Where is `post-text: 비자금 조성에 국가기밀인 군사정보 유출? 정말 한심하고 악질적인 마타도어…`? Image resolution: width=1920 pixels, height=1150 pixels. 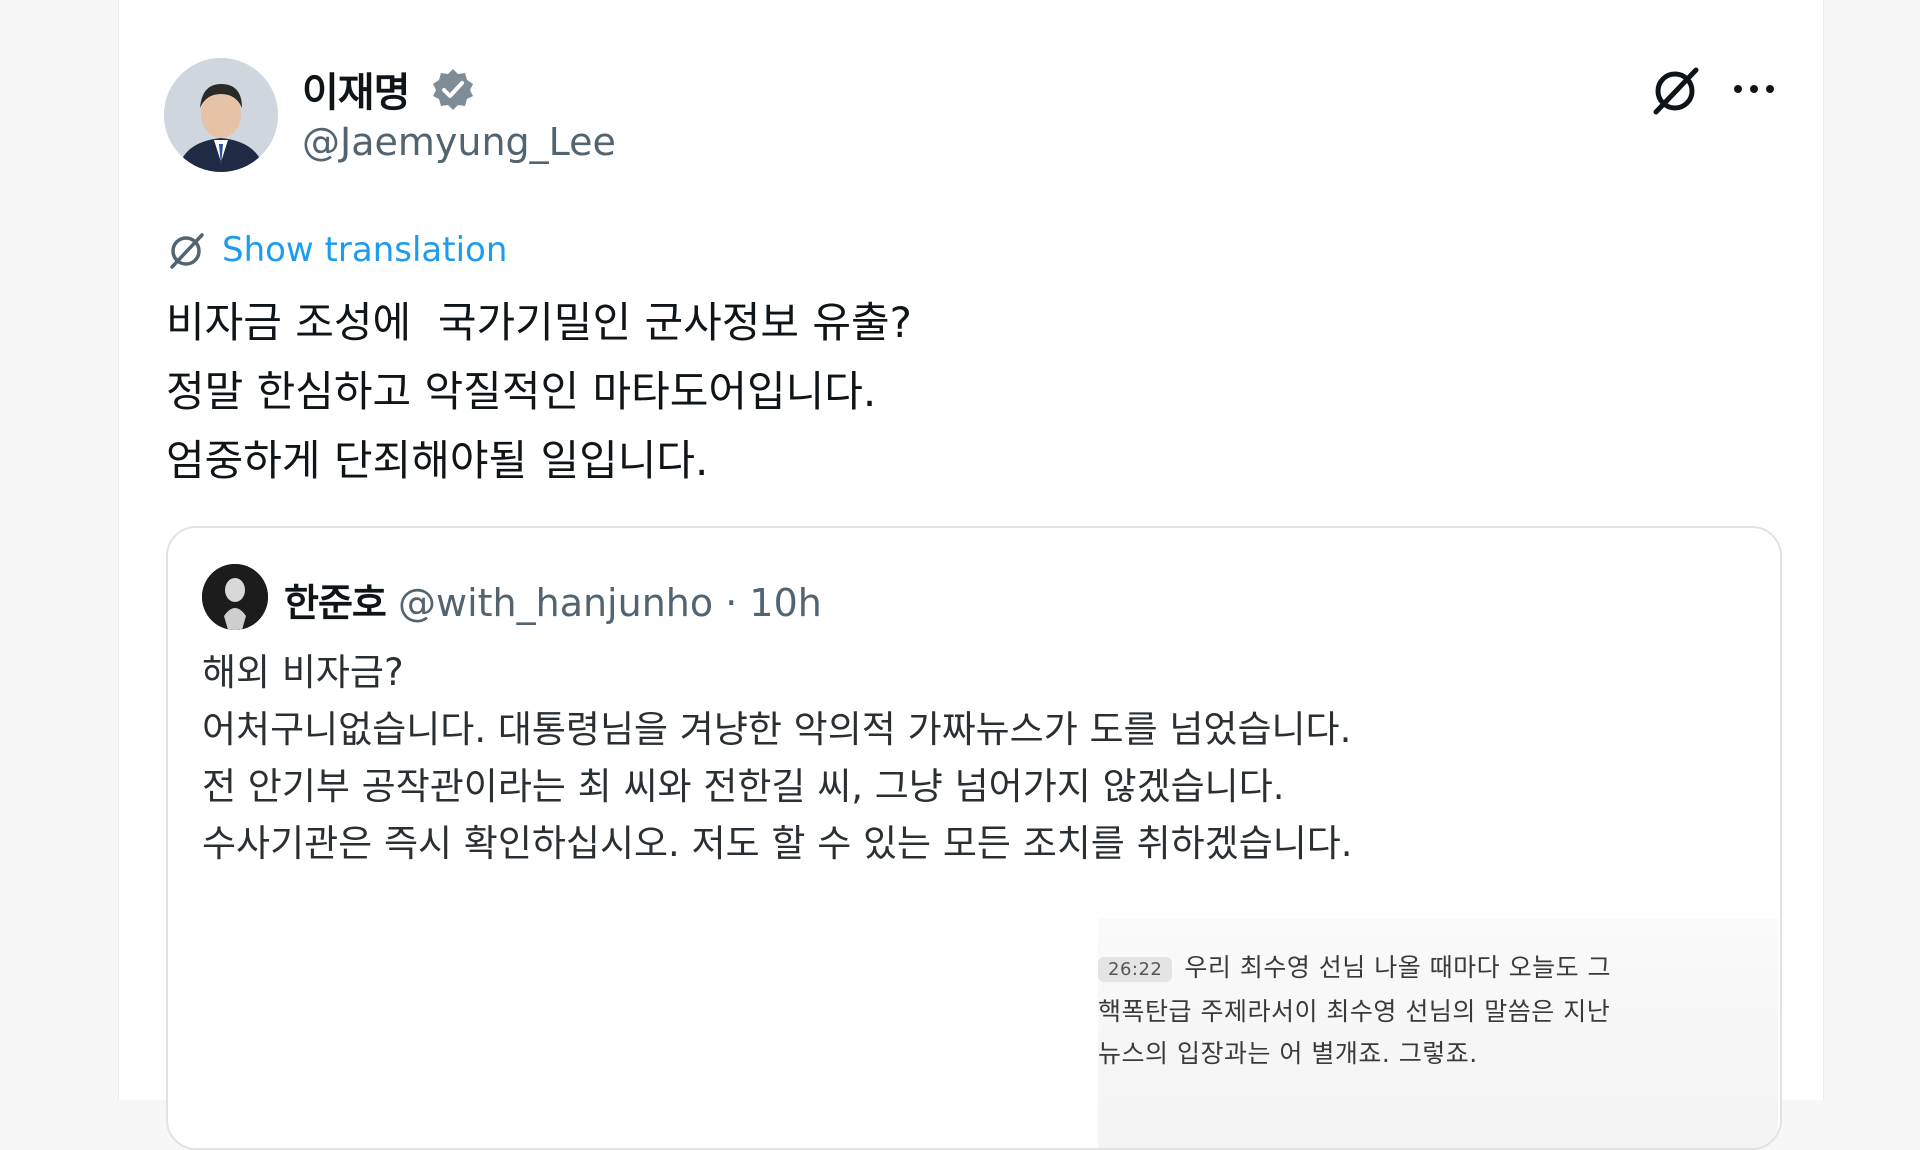 post-text: 비자금 조성에 국가기밀인 군사정보 유출? 정말 한심하고 악질적인 마타도어… is located at coordinates (916, 391).